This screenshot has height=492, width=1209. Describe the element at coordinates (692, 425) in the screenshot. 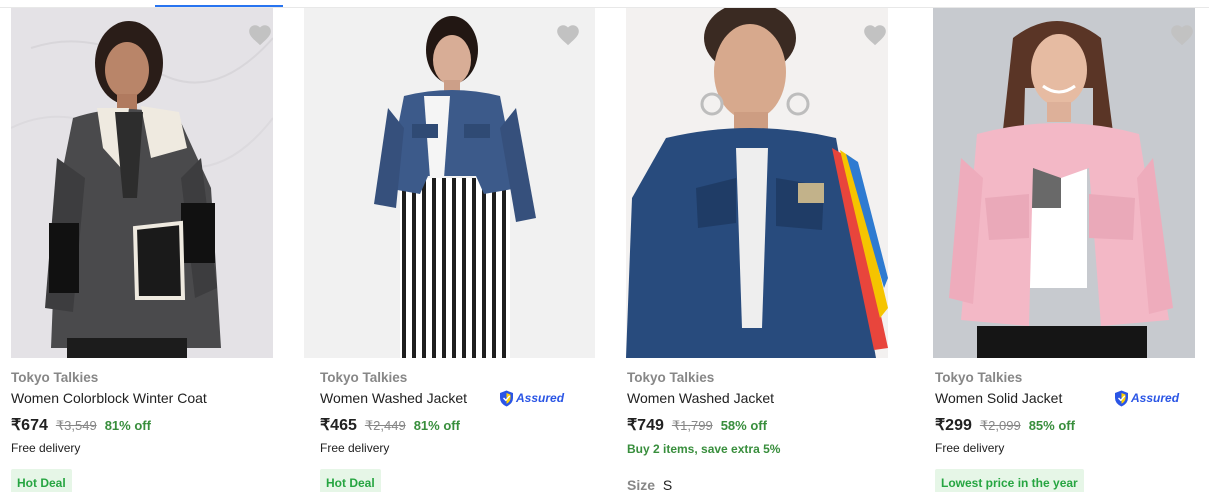

I see `product-mrp: ₹1,799` at that location.